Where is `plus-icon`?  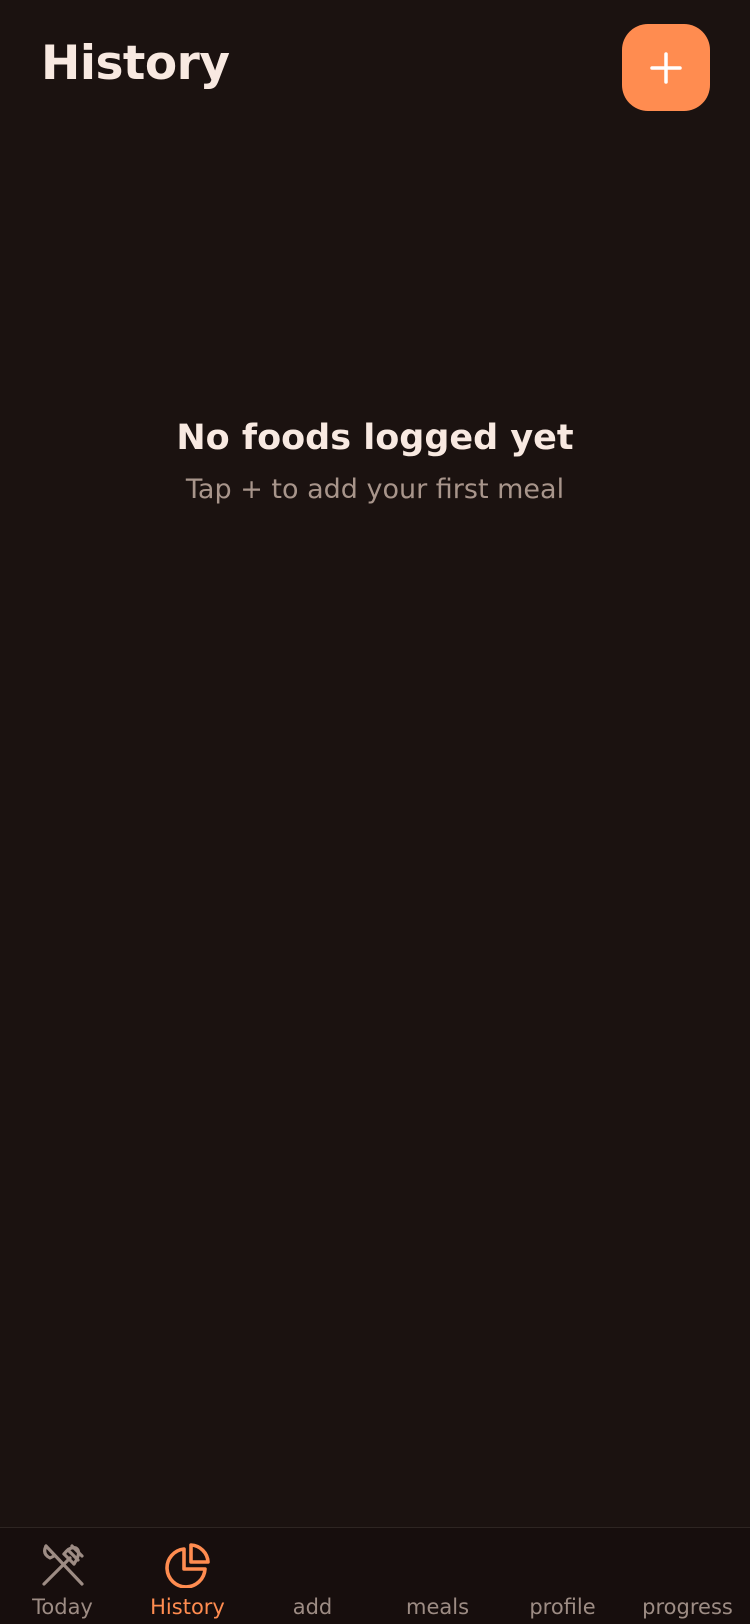
plus-icon is located at coordinates (666, 67).